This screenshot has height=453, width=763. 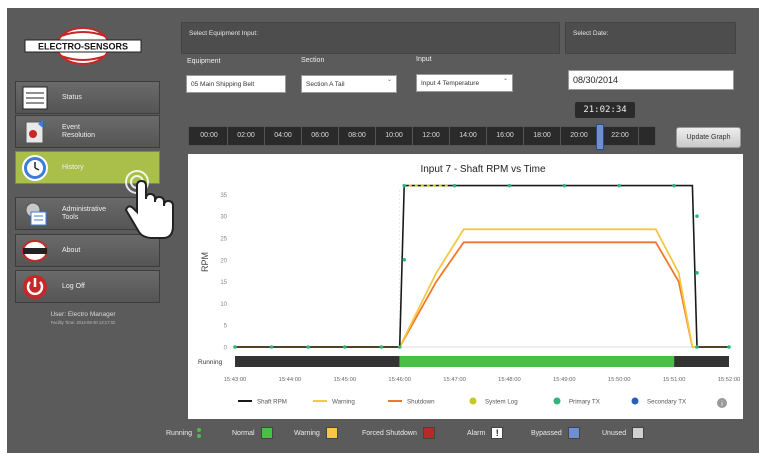 What do you see at coordinates (584, 402) in the screenshot?
I see `legend-label: Primary TX` at bounding box center [584, 402].